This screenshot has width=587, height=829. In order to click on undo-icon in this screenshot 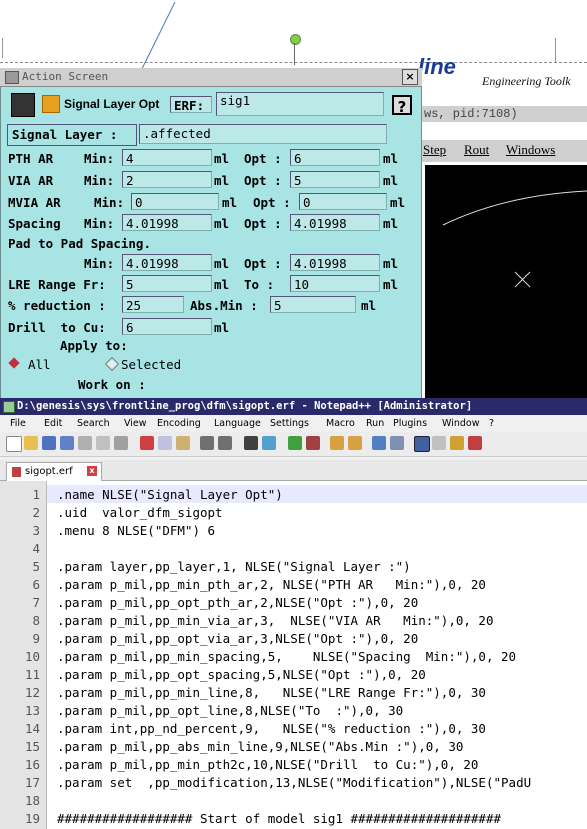, I will do `click(207, 443)`.